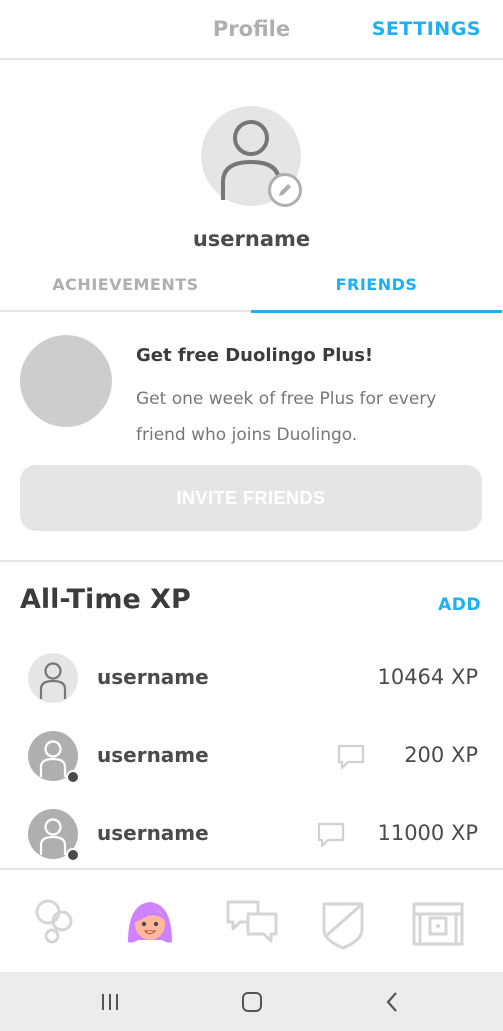 The height and width of the screenshot is (1031, 503). Describe the element at coordinates (125, 289) in the screenshot. I see `tab-achievements: ACHIEVEMENTS` at that location.